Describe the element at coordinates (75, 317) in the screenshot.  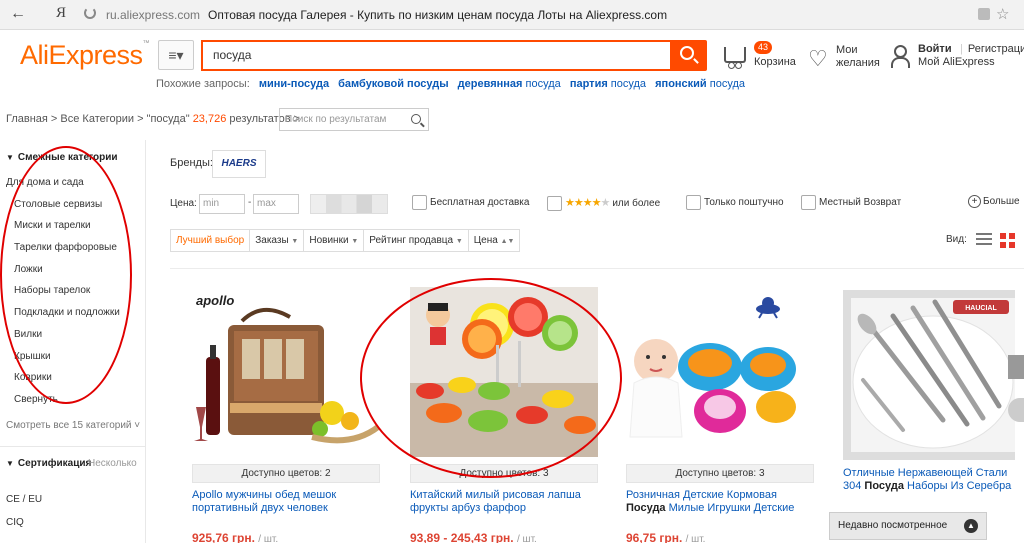
I see `category-item: Подкладки и подложки` at that location.